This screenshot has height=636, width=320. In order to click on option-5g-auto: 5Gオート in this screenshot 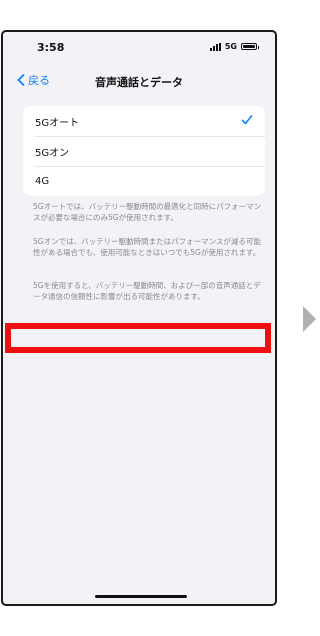, I will do `click(144, 121)`.